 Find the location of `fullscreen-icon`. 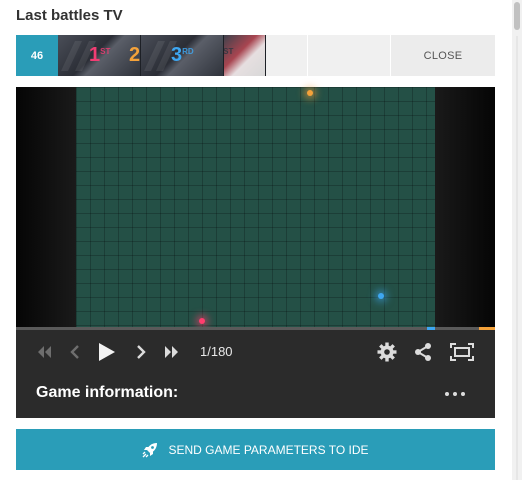

fullscreen-icon is located at coordinates (462, 352).